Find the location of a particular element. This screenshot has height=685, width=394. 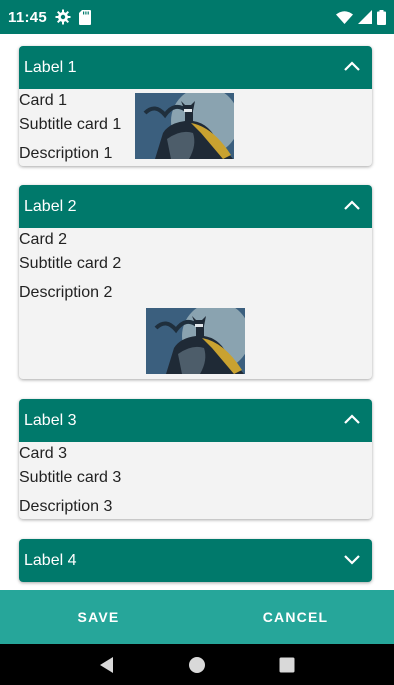

panel-header-1: Label 1 is located at coordinates (195, 67).